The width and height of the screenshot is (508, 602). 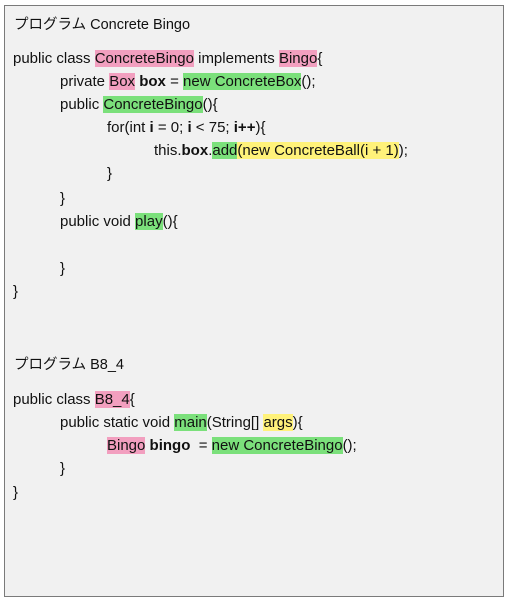 What do you see at coordinates (122, 81) in the screenshot?
I see `highlighted-token: Box` at bounding box center [122, 81].